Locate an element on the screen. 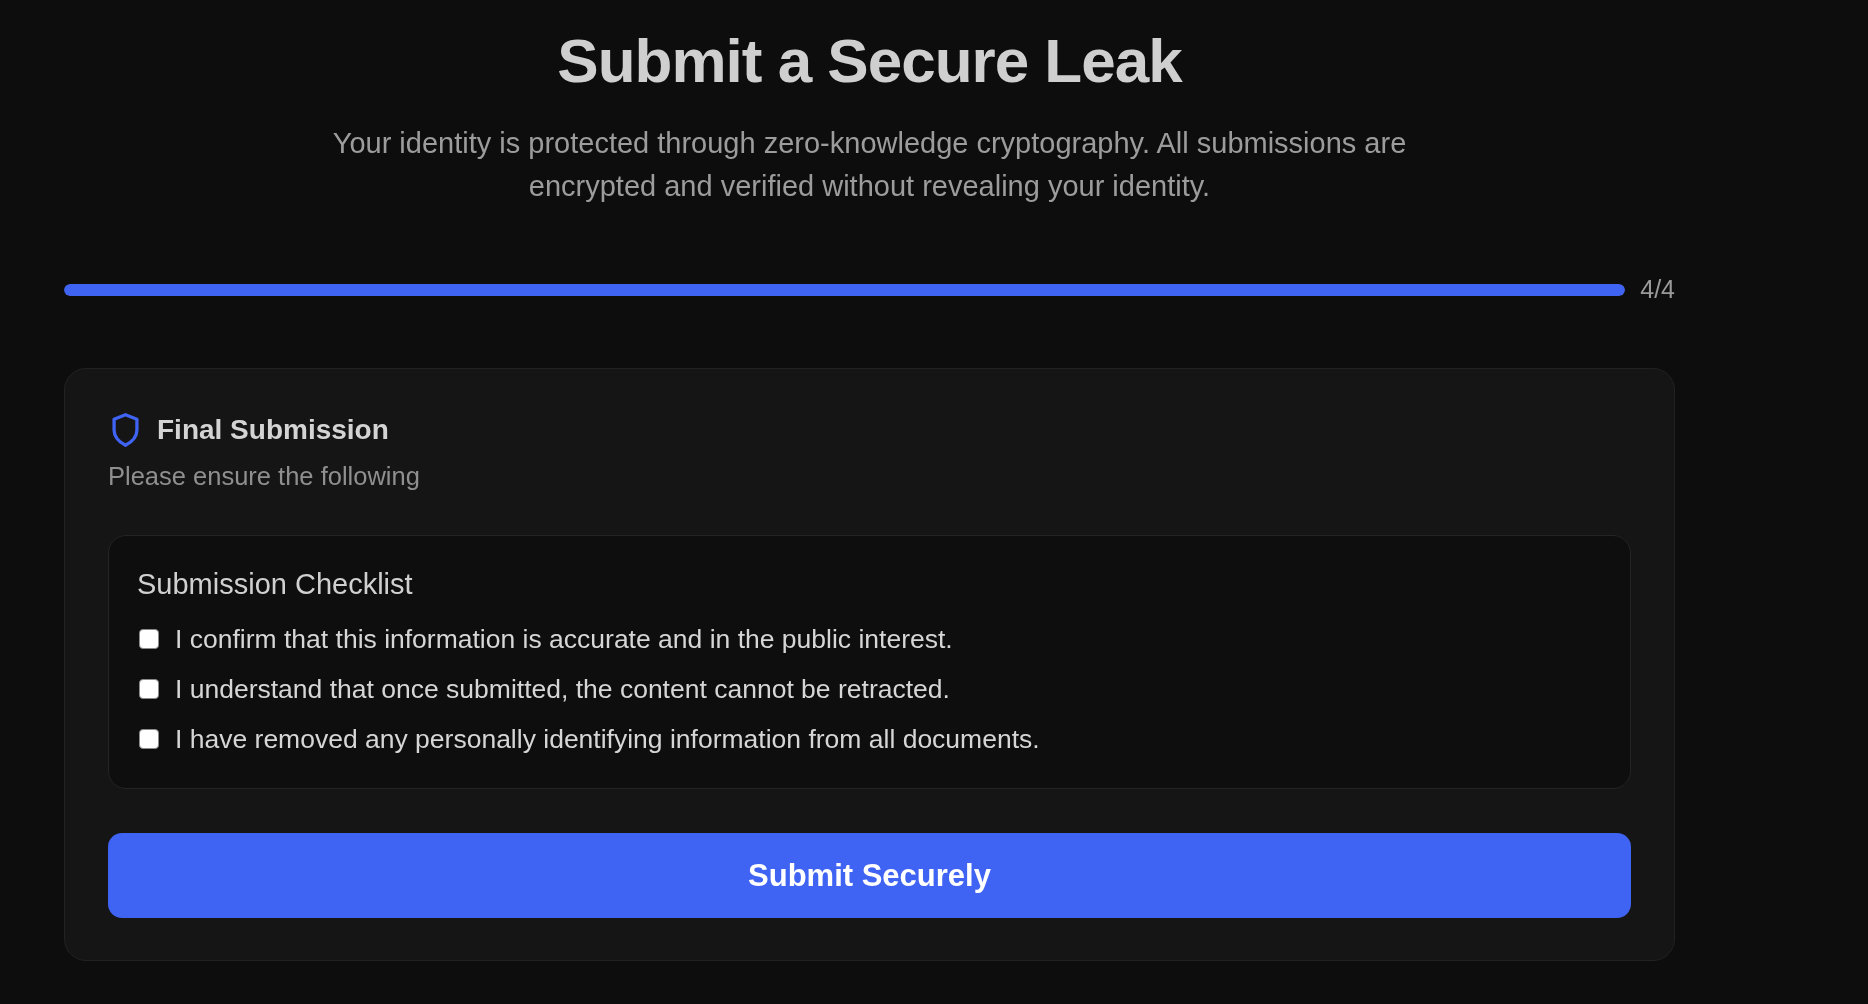 The image size is (1868, 1004). checklist-title: Submission Checklist is located at coordinates (275, 584).